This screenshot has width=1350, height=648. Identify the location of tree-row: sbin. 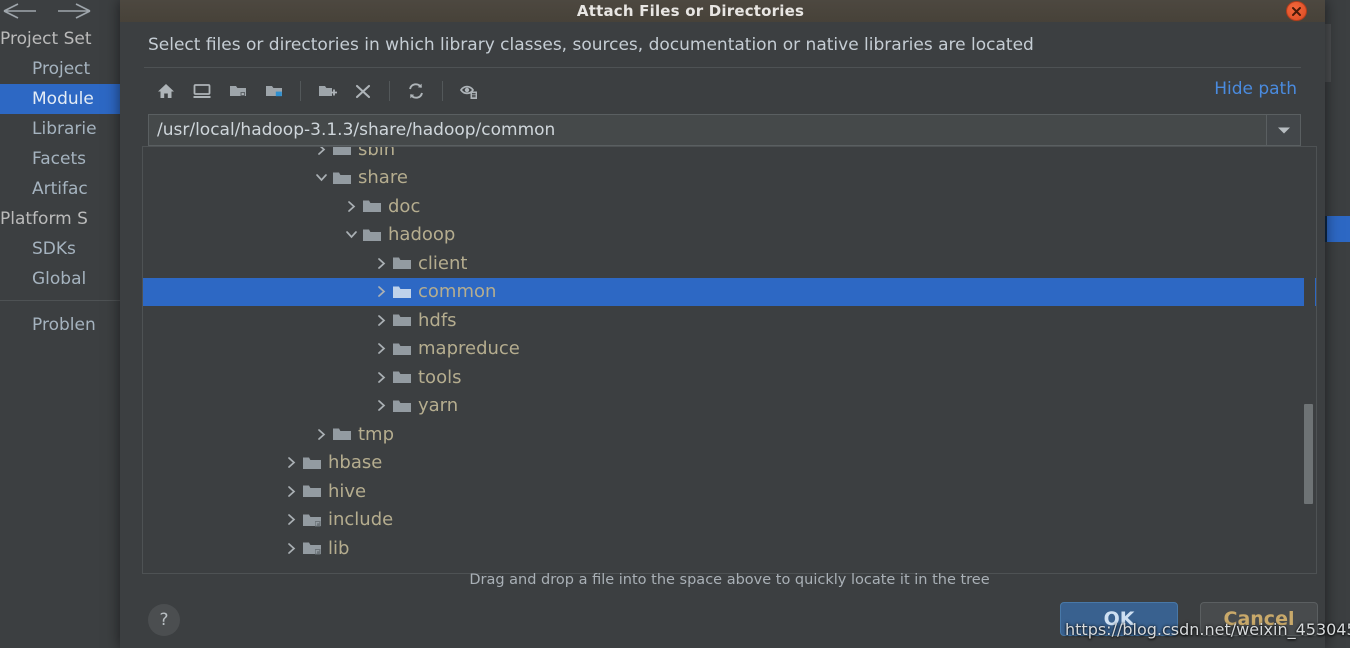
(729, 155).